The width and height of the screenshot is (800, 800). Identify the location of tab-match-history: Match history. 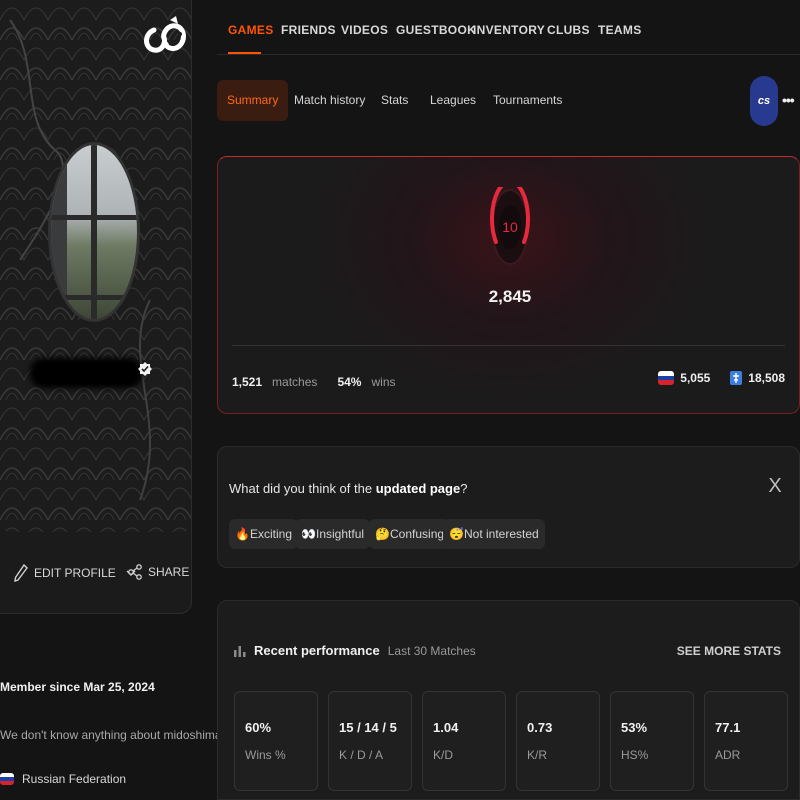
(329, 100).